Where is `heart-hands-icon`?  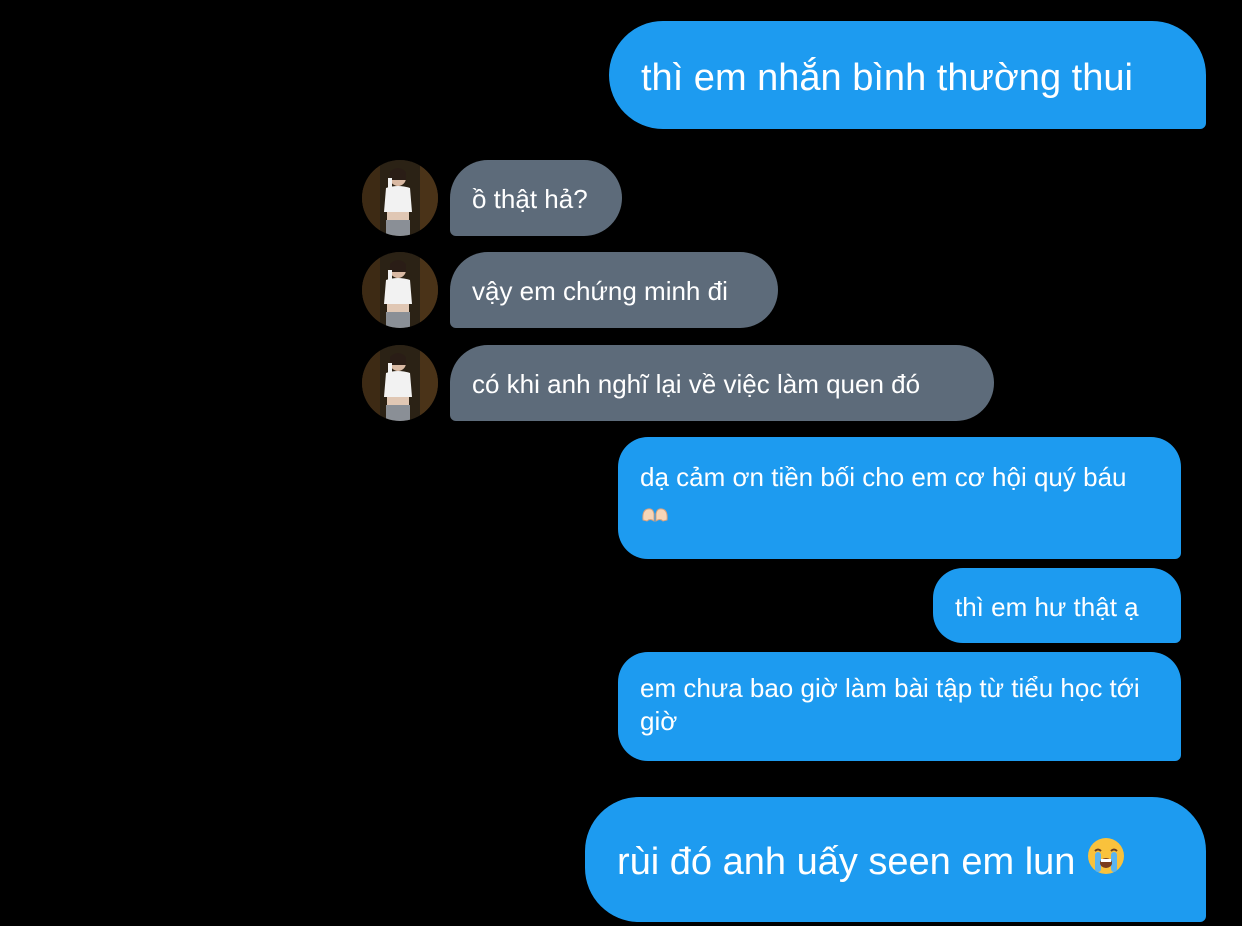
heart-hands-icon is located at coordinates (655, 519).